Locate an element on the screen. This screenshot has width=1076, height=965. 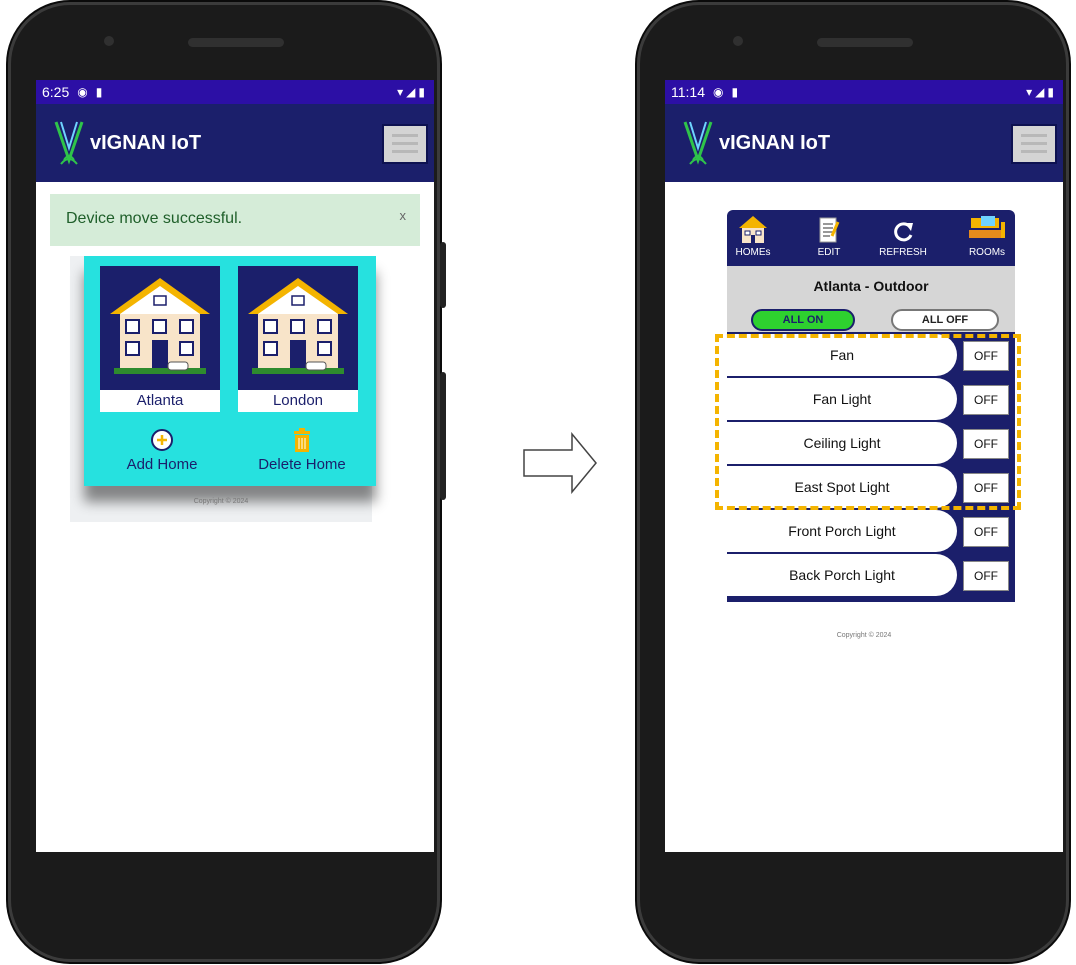
device-row: Front Porch Light OFF is located at coordinates (871, 532).